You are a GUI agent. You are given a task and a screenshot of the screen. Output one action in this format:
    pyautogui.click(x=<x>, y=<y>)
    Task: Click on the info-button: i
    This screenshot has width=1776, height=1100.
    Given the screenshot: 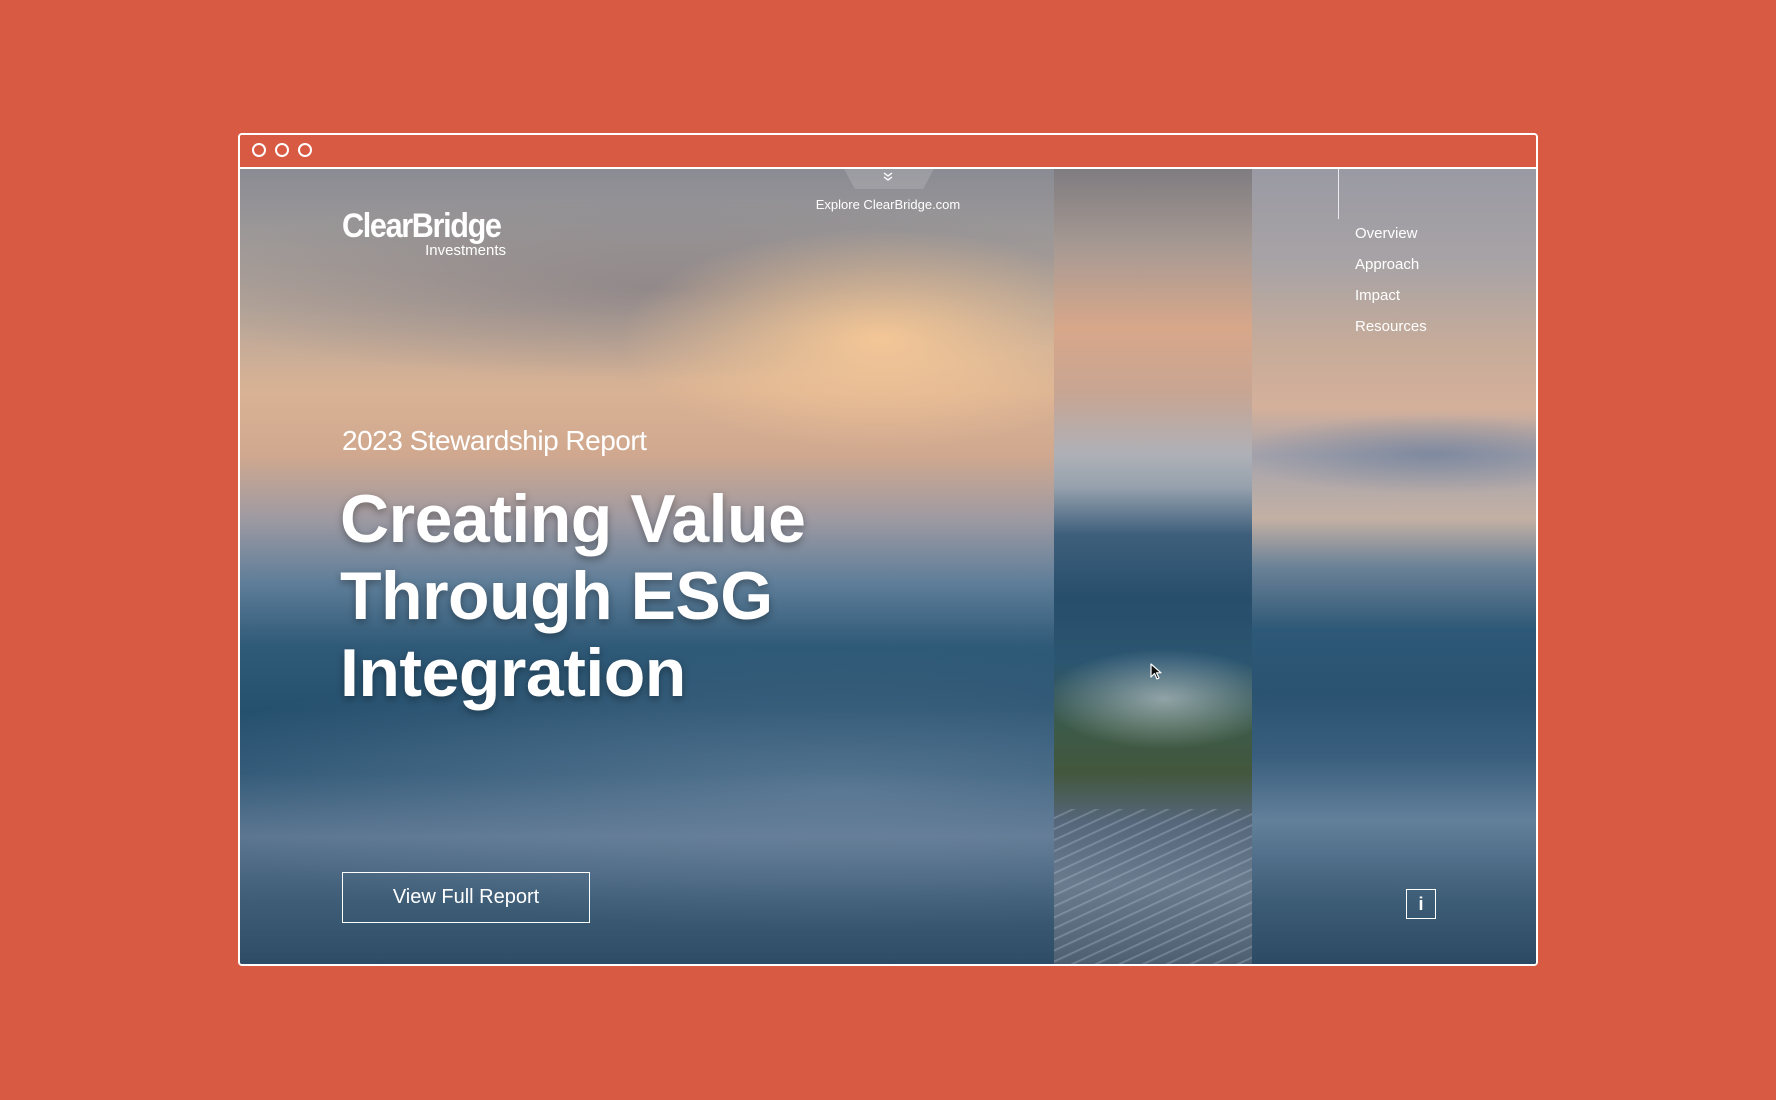 What is the action you would take?
    pyautogui.click(x=1421, y=904)
    